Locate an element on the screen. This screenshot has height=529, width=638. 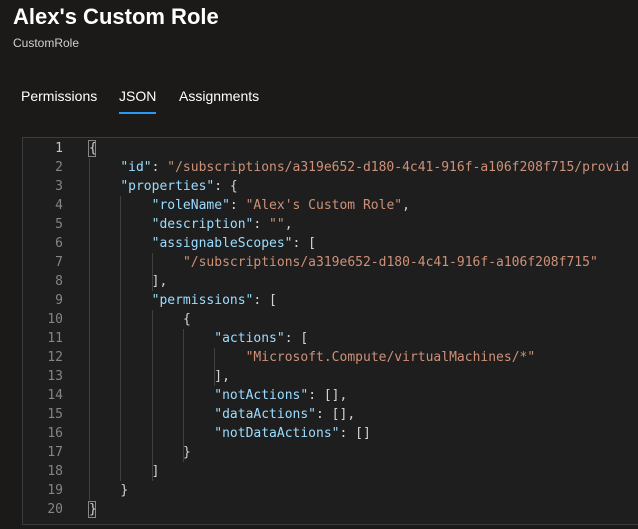
json-key: "id" is located at coordinates (136, 167).